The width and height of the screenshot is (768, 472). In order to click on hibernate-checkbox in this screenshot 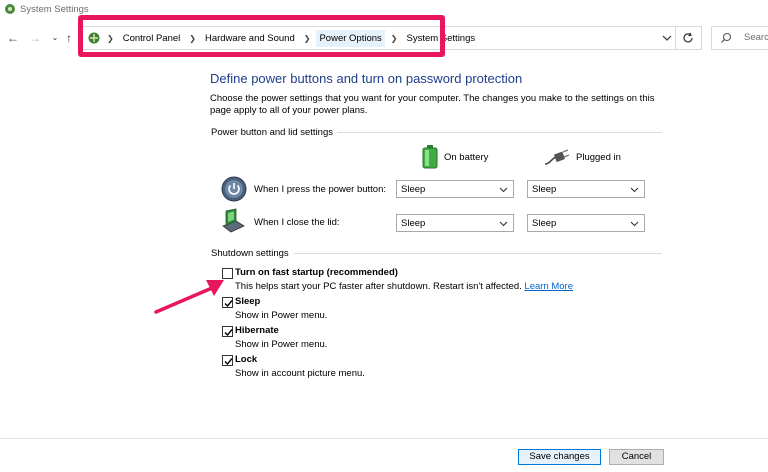, I will do `click(227, 331)`.